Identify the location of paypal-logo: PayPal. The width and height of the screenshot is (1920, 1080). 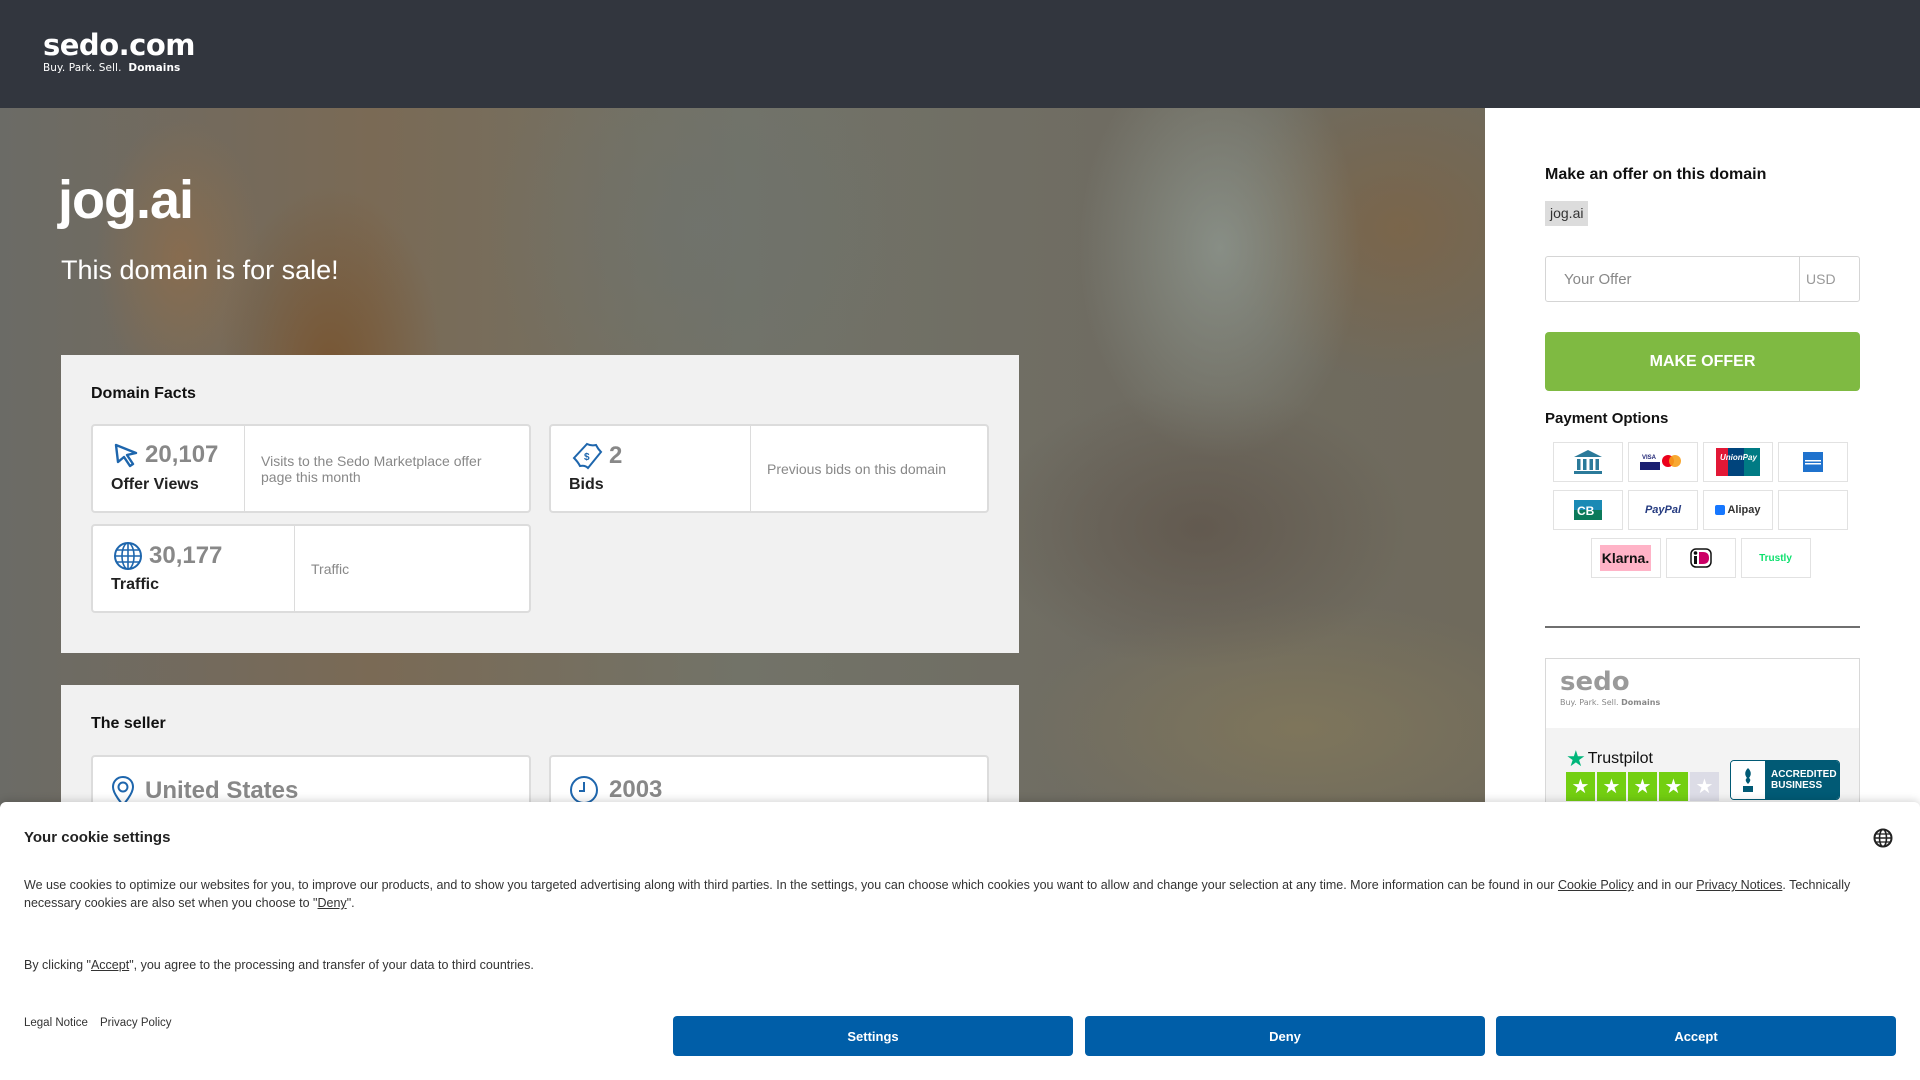
(1663, 510).